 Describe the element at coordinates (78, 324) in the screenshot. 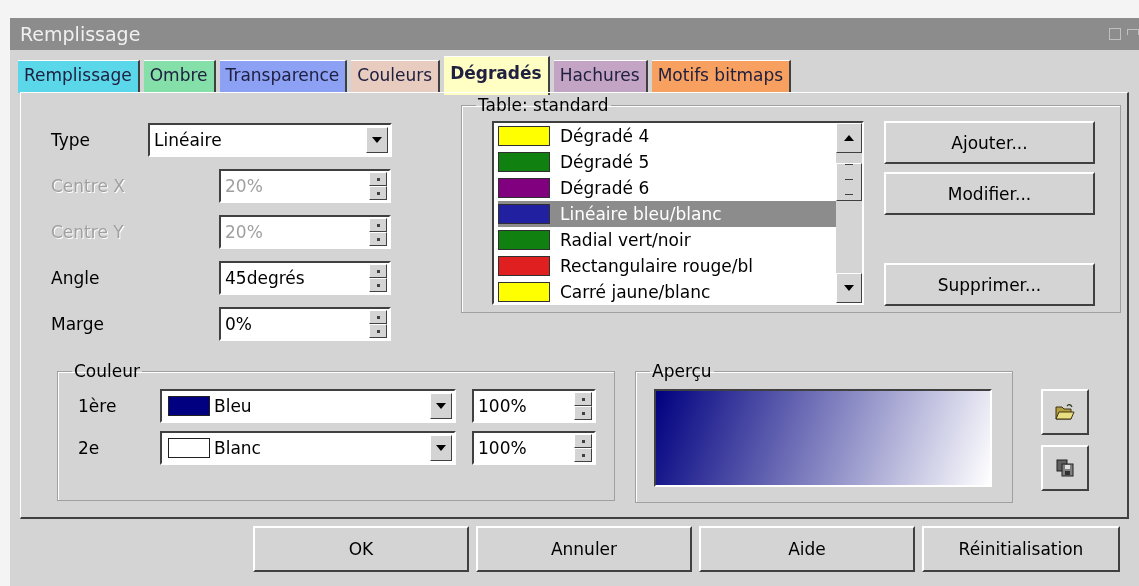

I see `field-label: Marge` at that location.